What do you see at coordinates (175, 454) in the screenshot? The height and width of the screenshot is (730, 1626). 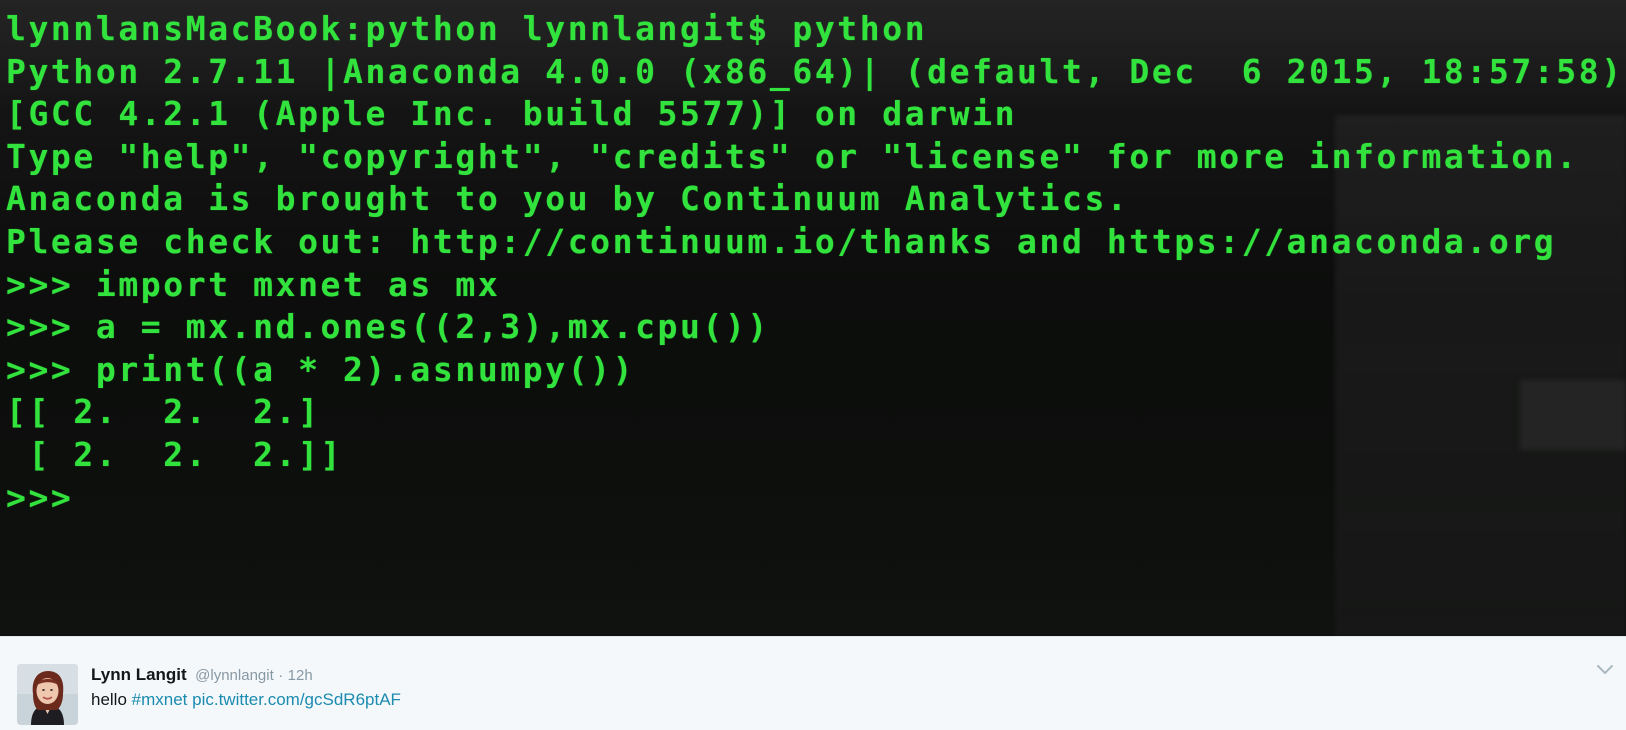 I see `terminal-line: [ 2. 2. 2.]]` at bounding box center [175, 454].